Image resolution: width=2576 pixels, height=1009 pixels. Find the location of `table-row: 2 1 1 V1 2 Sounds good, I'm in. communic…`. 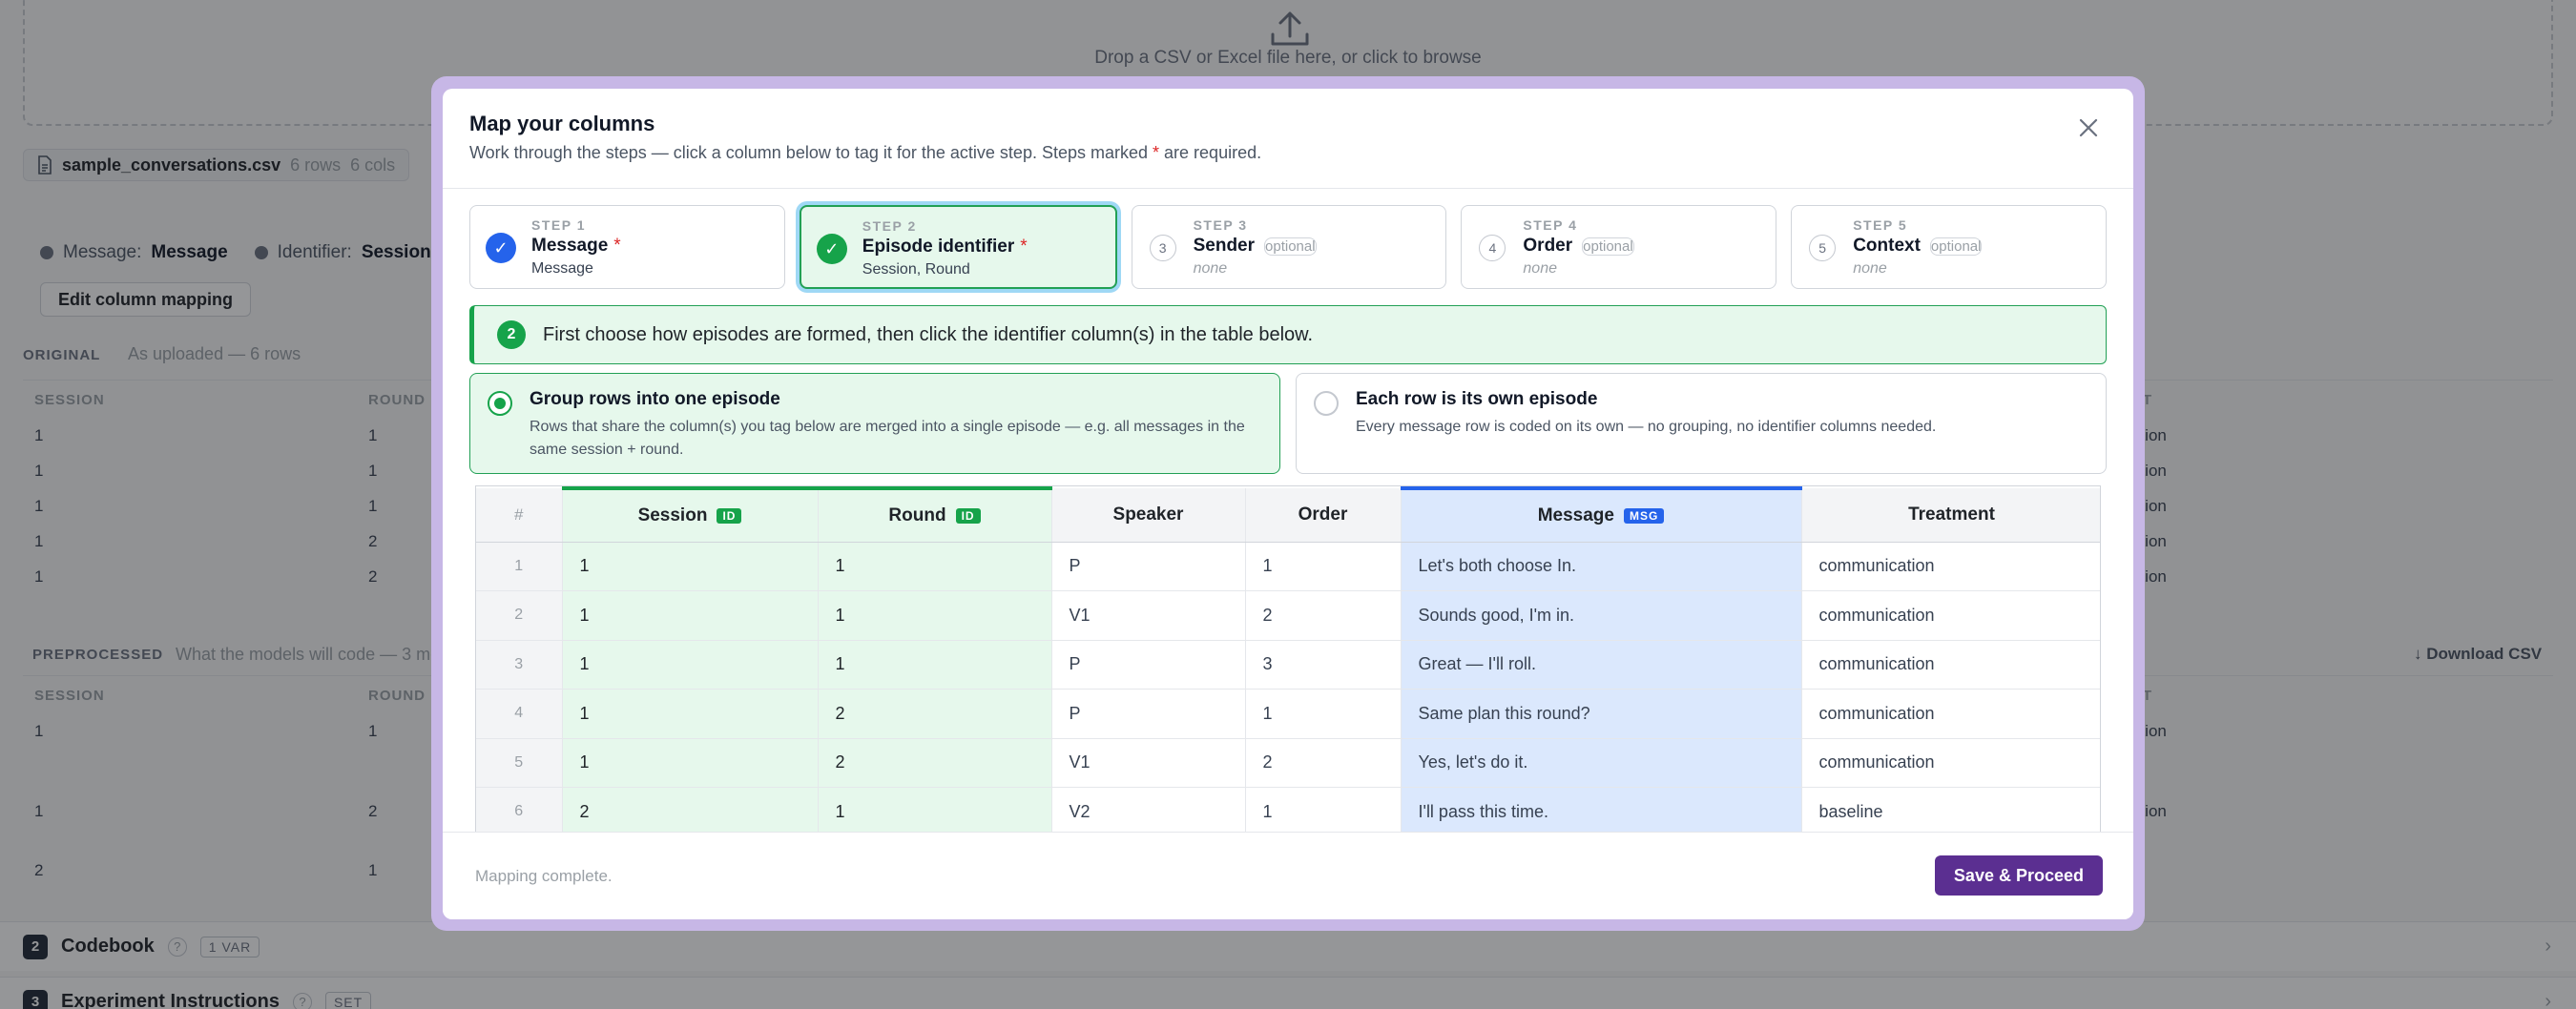

table-row: 2 1 1 V1 2 Sounds good, I'm in. communic… is located at coordinates (1288, 615).